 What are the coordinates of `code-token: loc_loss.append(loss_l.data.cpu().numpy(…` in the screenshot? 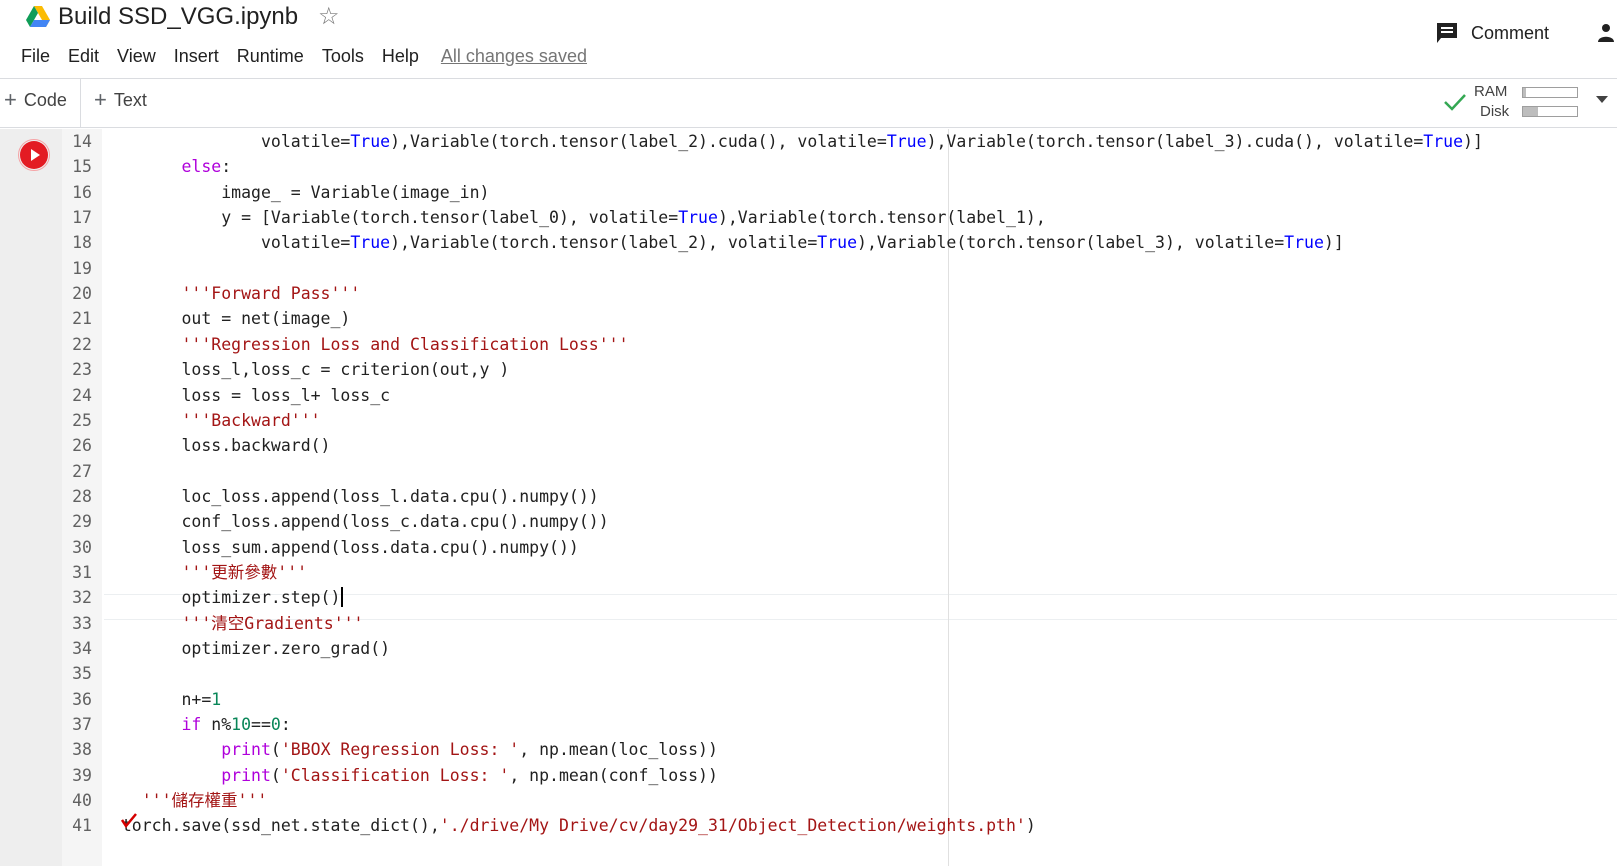 It's located at (390, 496).